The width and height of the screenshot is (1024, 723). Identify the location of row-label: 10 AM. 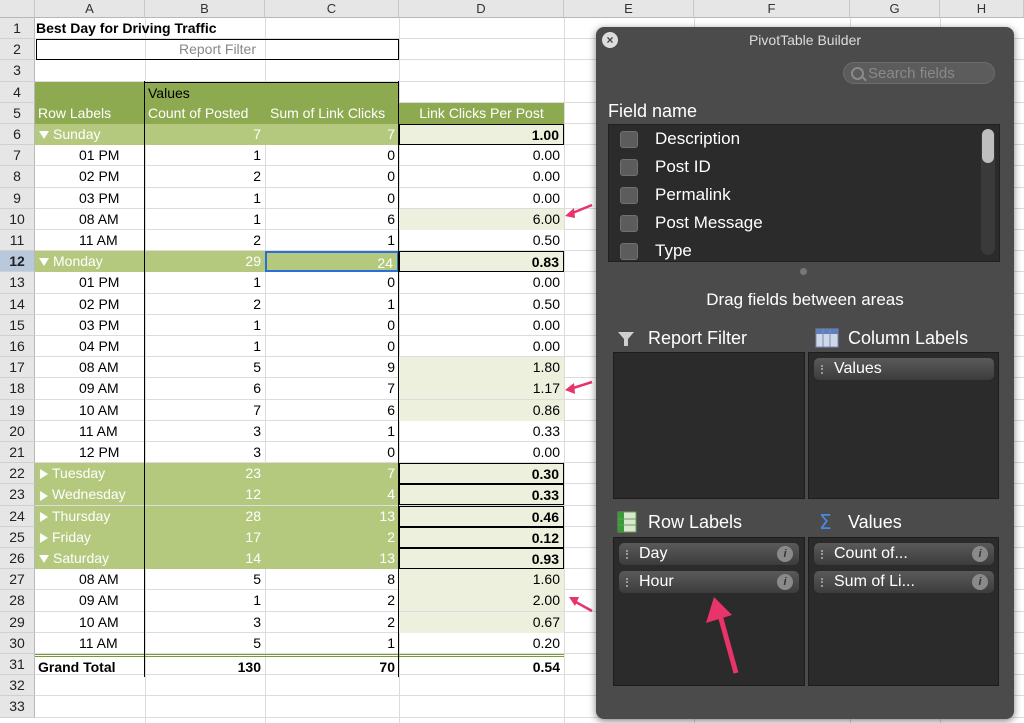
(90, 622).